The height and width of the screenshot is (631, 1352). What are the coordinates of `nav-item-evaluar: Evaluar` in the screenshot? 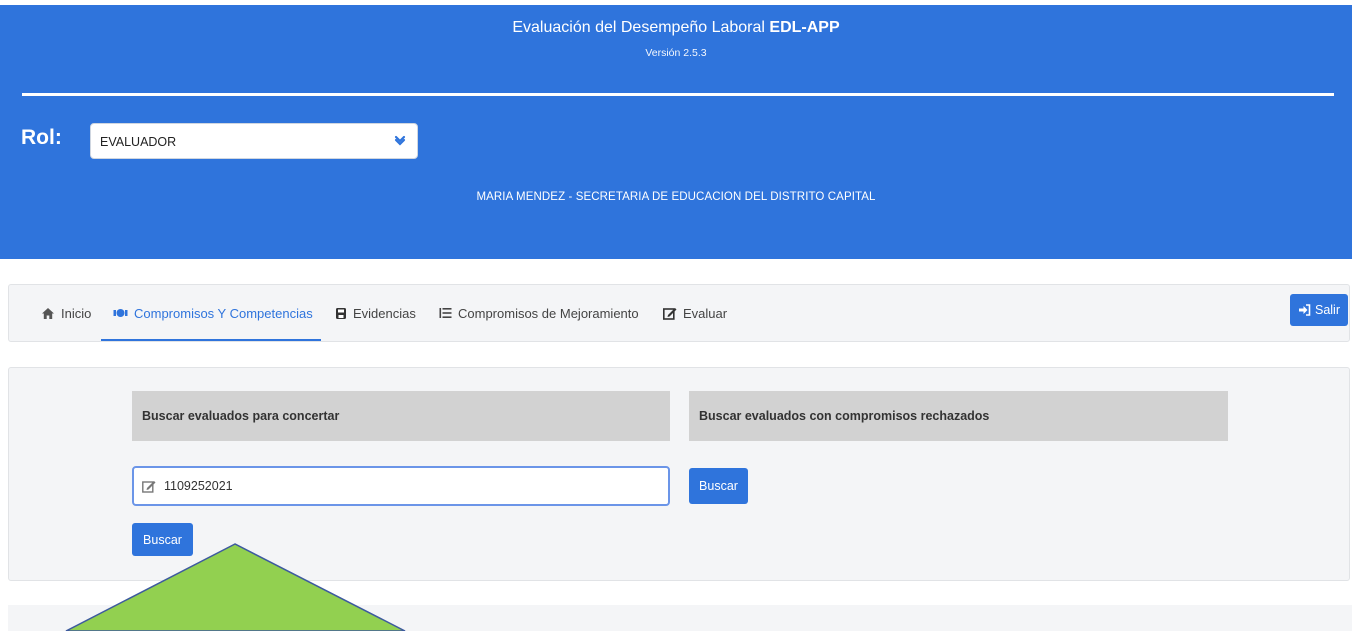 It's located at (695, 313).